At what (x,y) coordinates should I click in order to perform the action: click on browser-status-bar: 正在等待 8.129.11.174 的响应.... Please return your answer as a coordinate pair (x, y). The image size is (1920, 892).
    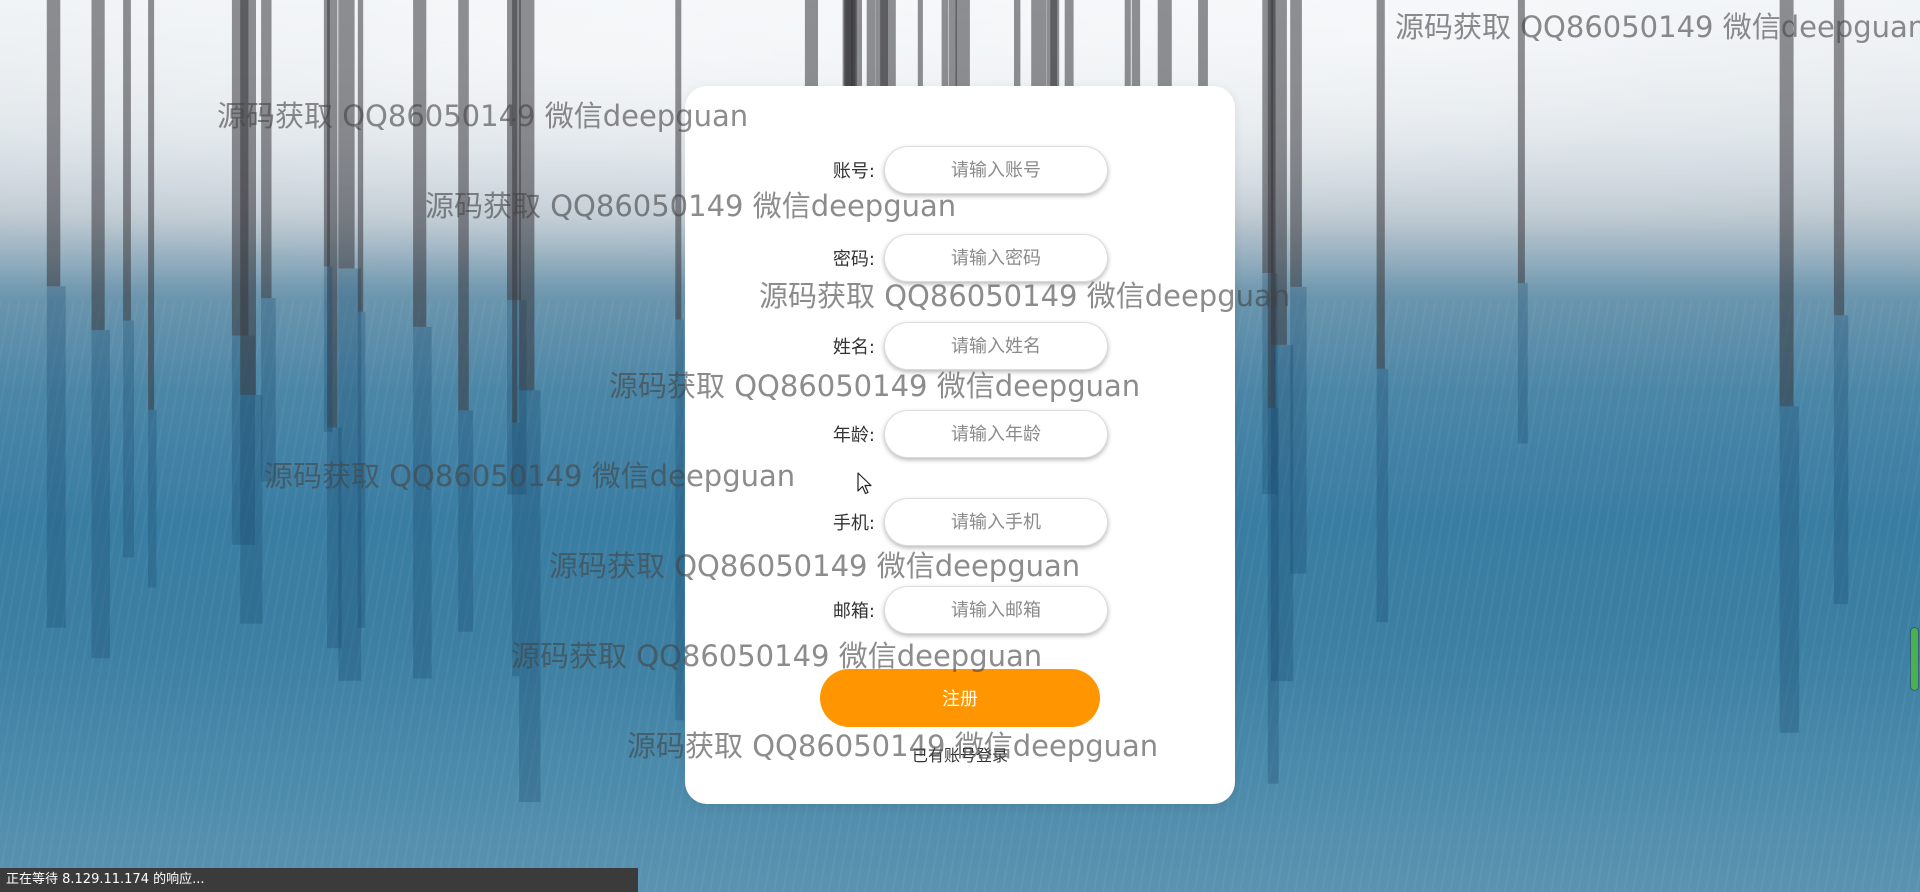
    Looking at the image, I should click on (319, 880).